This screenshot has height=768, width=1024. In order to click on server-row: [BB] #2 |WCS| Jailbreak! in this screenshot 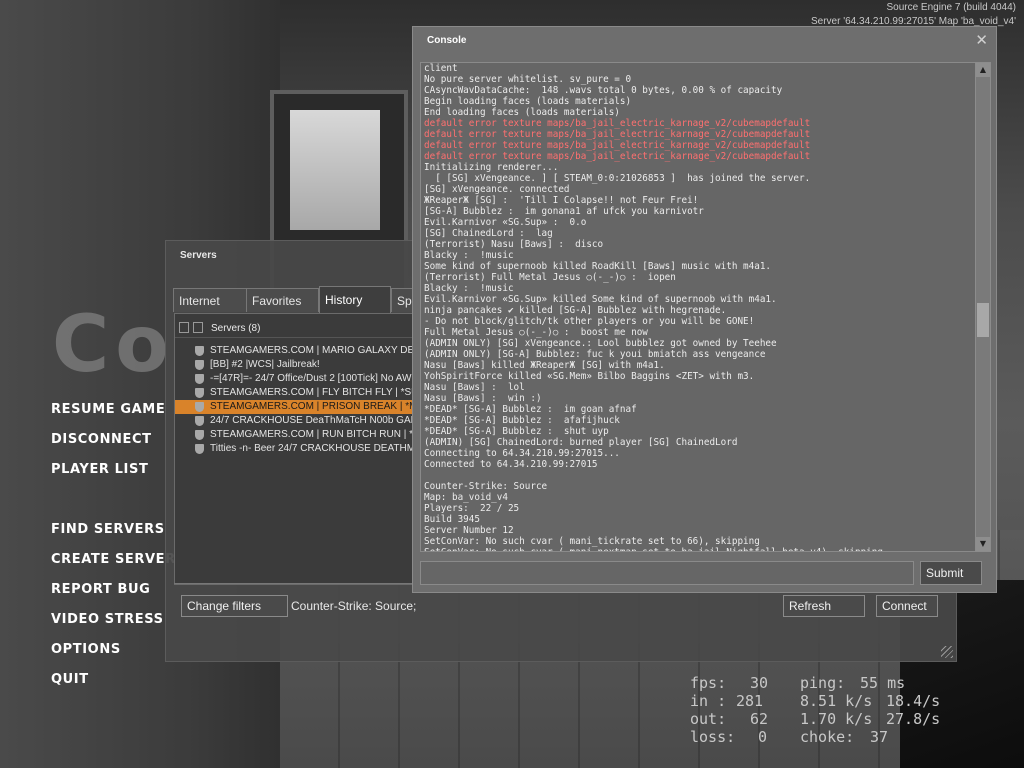, I will do `click(300, 365)`.